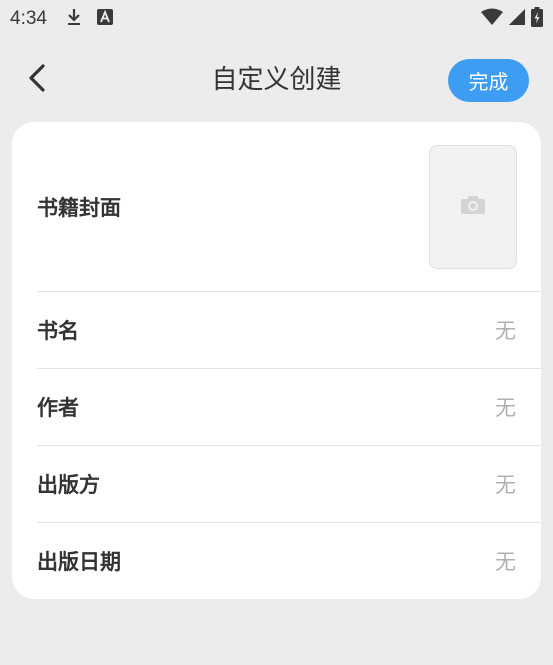  What do you see at coordinates (289, 484) in the screenshot?
I see `publisher-row: 出版方 无` at bounding box center [289, 484].